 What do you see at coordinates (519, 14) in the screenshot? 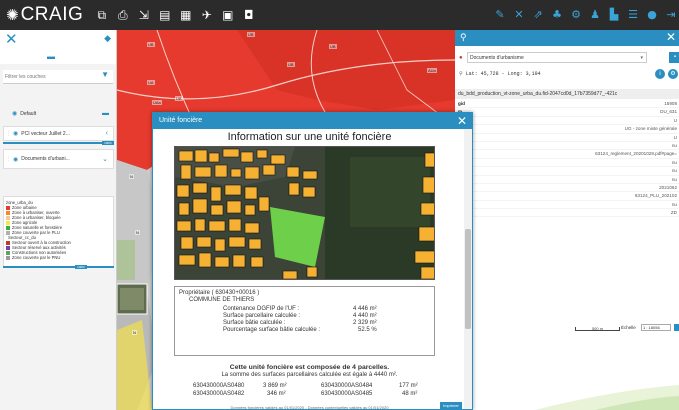
I see `tools-icon: ✕` at bounding box center [519, 14].